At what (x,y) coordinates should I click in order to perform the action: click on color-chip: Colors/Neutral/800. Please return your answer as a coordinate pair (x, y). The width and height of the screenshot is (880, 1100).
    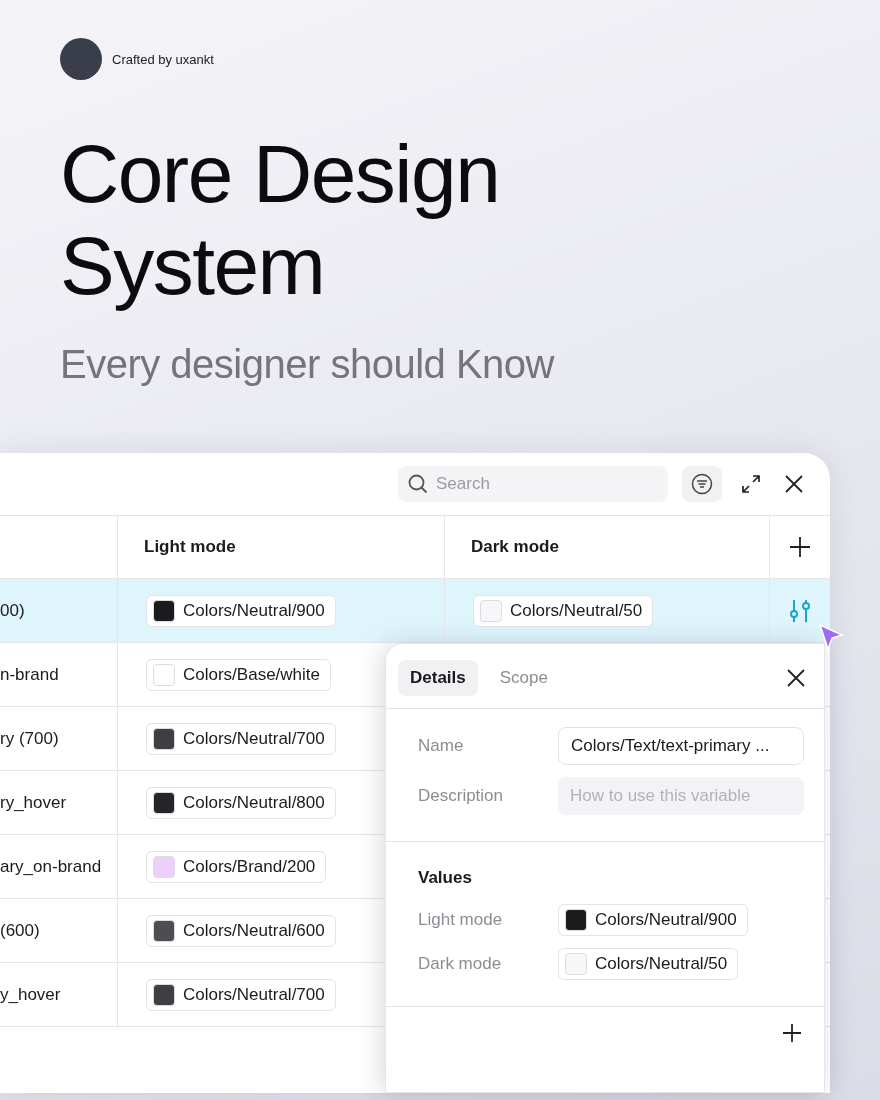
    Looking at the image, I should click on (241, 802).